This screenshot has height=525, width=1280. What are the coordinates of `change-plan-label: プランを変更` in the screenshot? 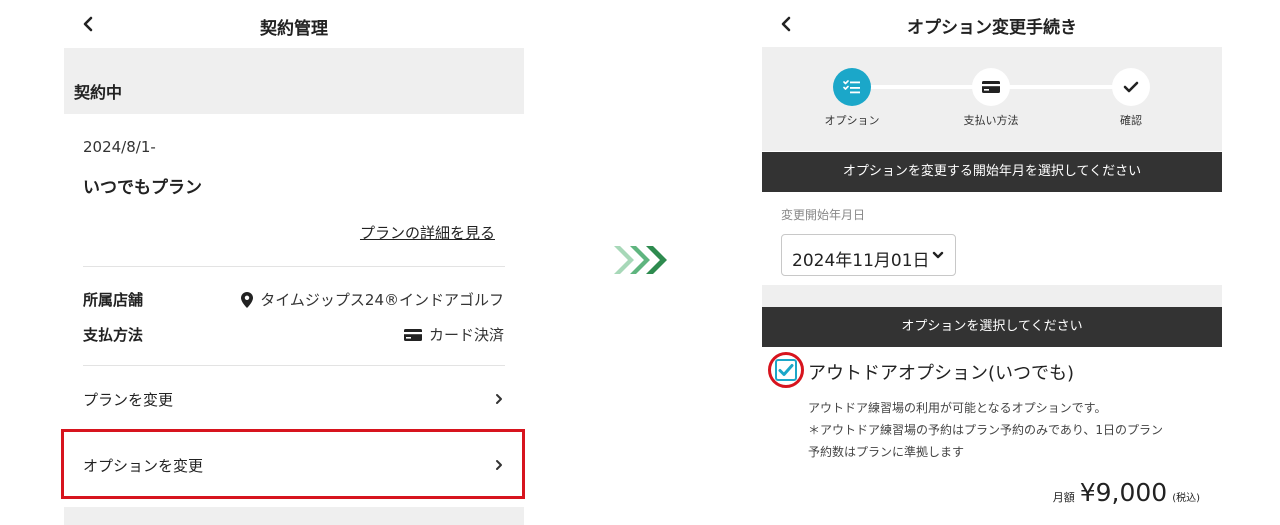 It's located at (128, 400).